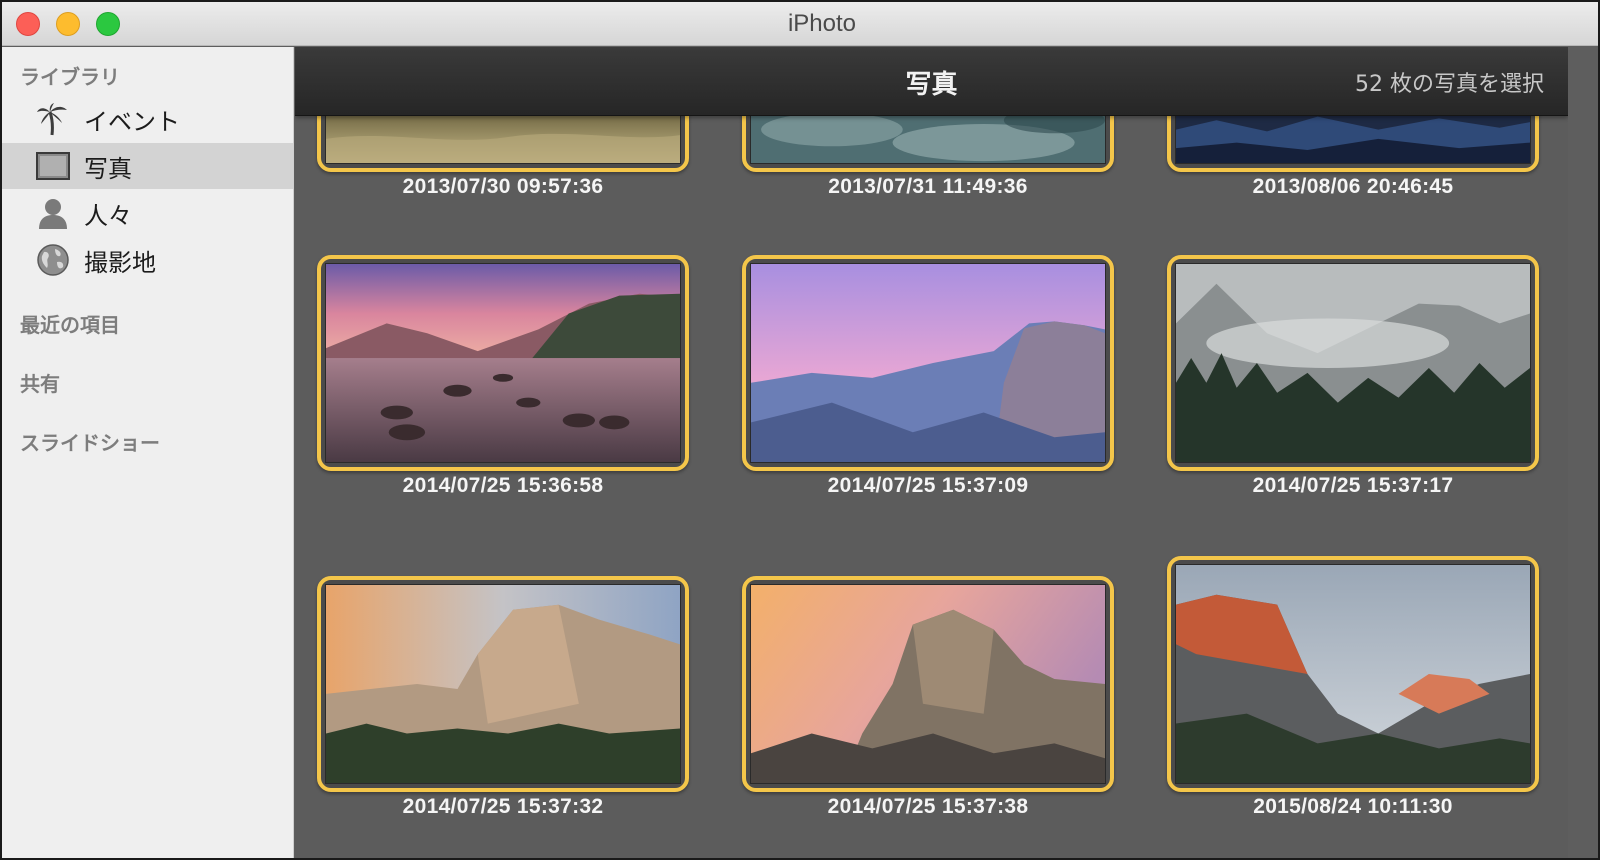 The image size is (1600, 860). What do you see at coordinates (70, 75) in the screenshot?
I see `library-section-header: ライブラリ` at bounding box center [70, 75].